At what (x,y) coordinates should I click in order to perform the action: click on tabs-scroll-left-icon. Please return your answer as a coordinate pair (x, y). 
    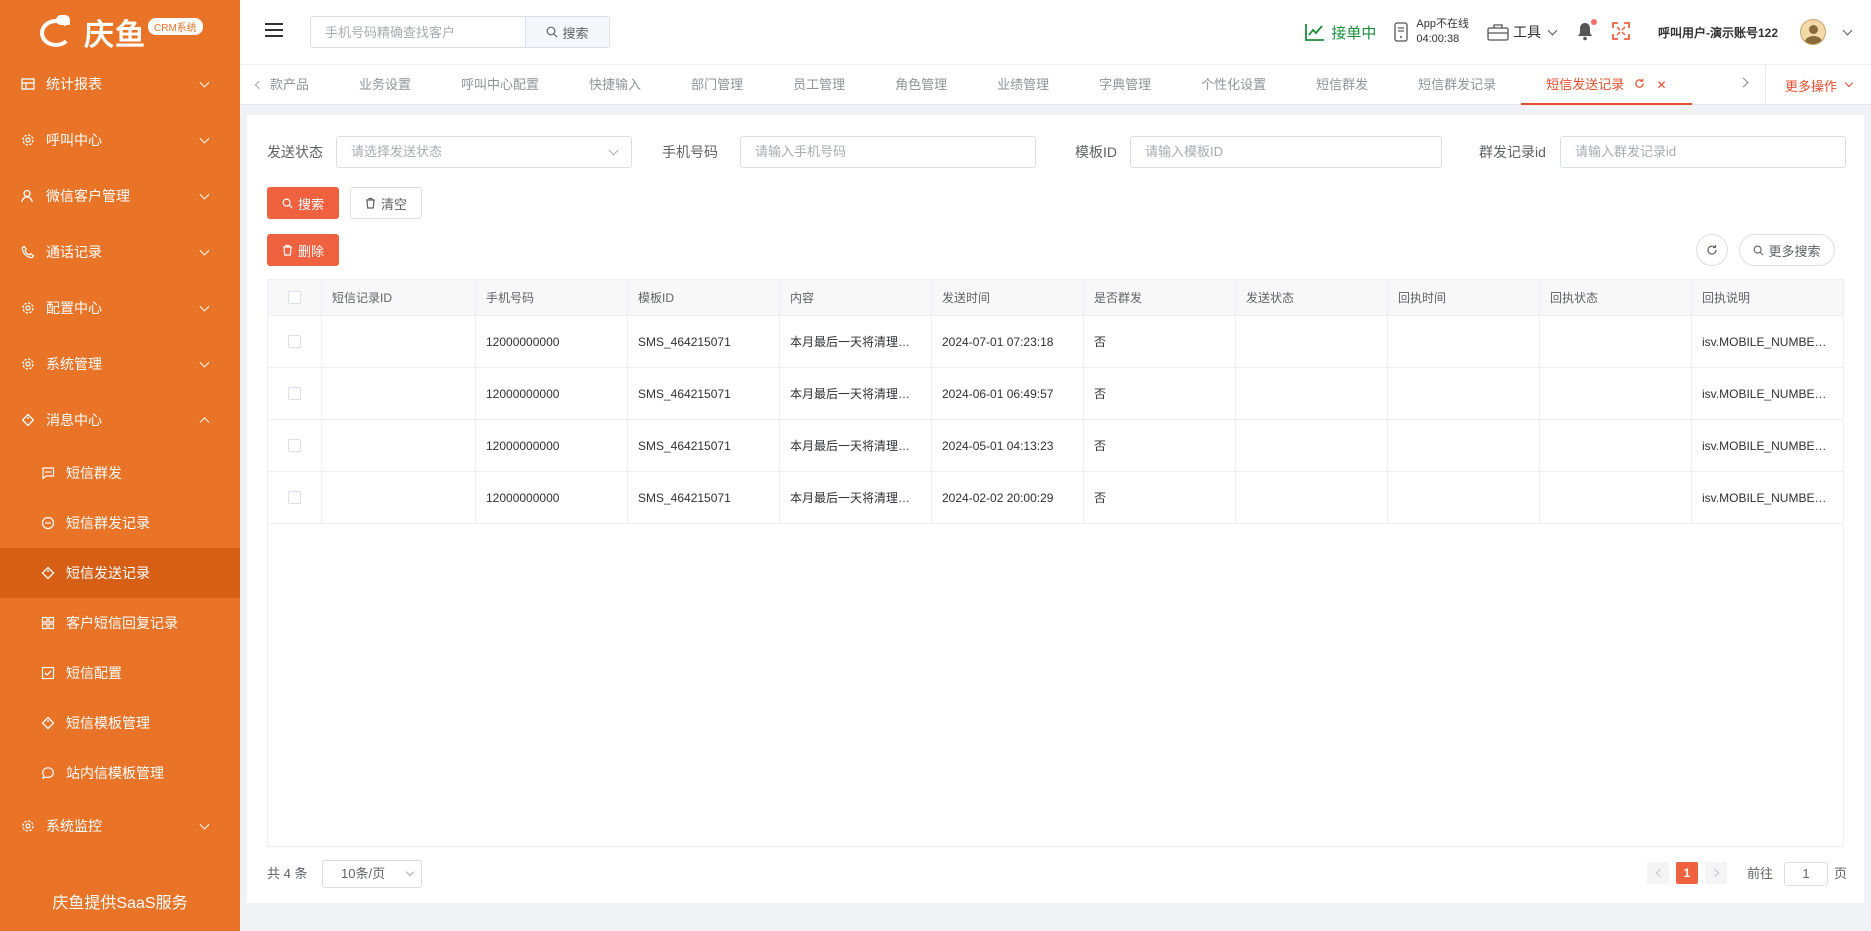
    Looking at the image, I should click on (259, 85).